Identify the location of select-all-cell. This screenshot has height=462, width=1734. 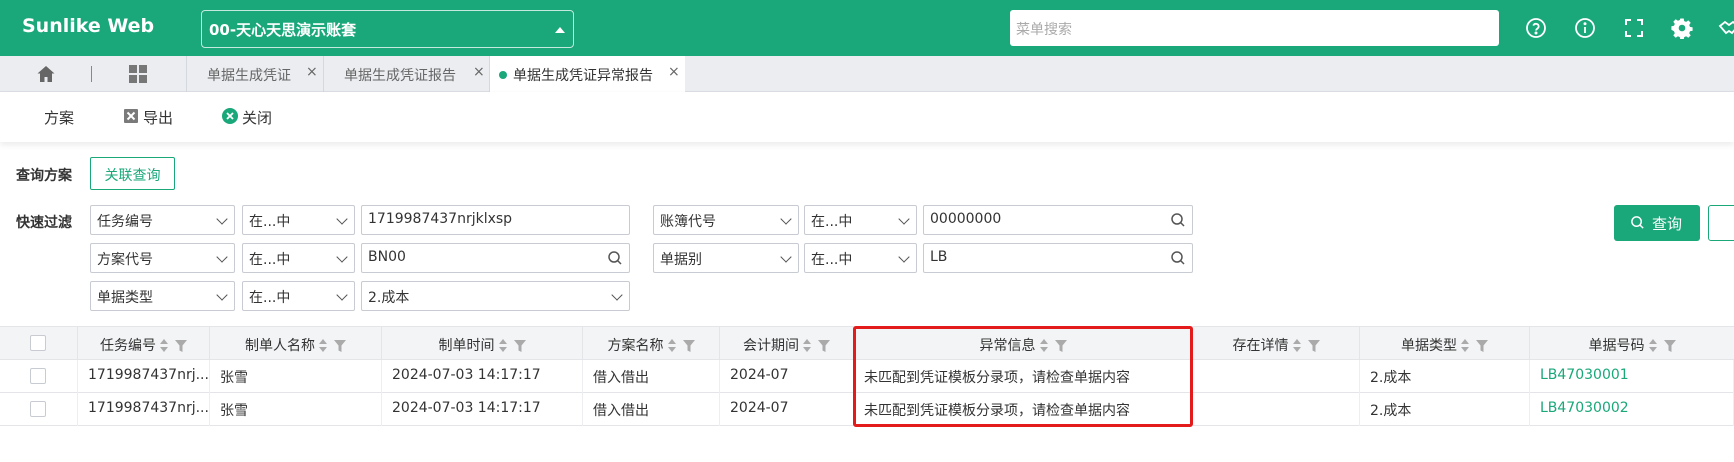
(39, 343).